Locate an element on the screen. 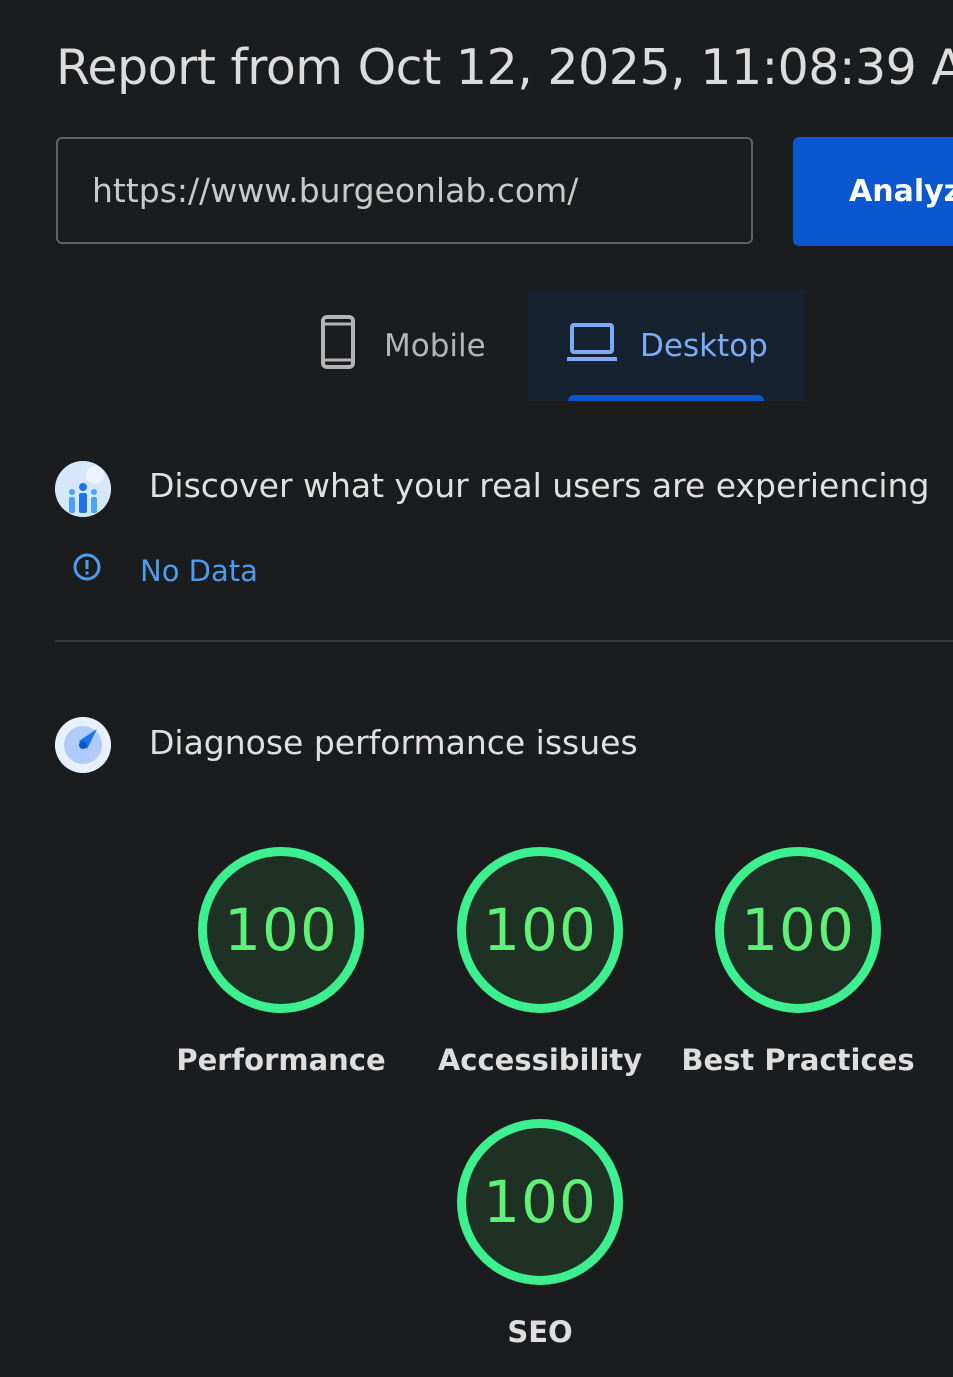 The width and height of the screenshot is (953, 1377). score-label: Performance is located at coordinates (281, 1060).